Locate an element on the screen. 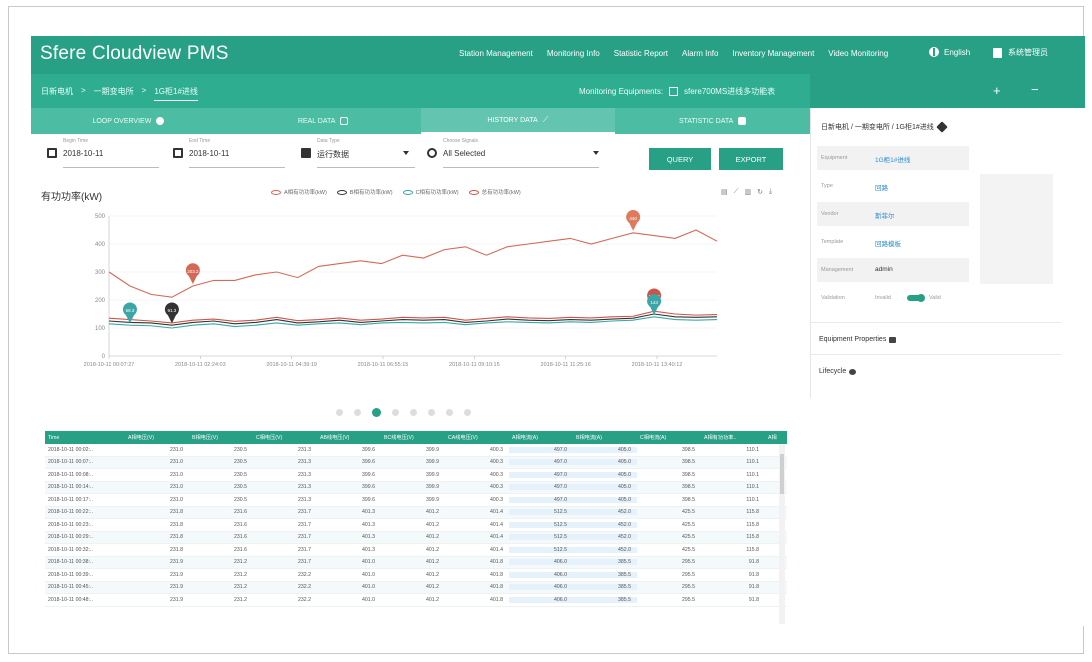 This screenshot has width=1092, height=662. breadcrumb-item: 一期变电所 is located at coordinates (114, 93).